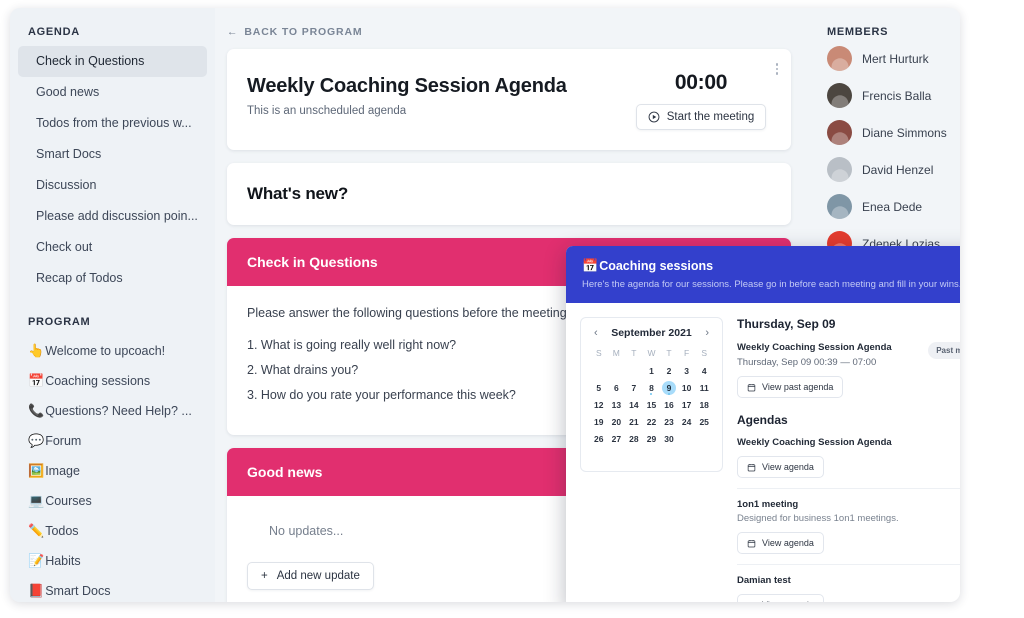 This screenshot has height=618, width=1024. I want to click on calendar-day: 26, so click(599, 438).